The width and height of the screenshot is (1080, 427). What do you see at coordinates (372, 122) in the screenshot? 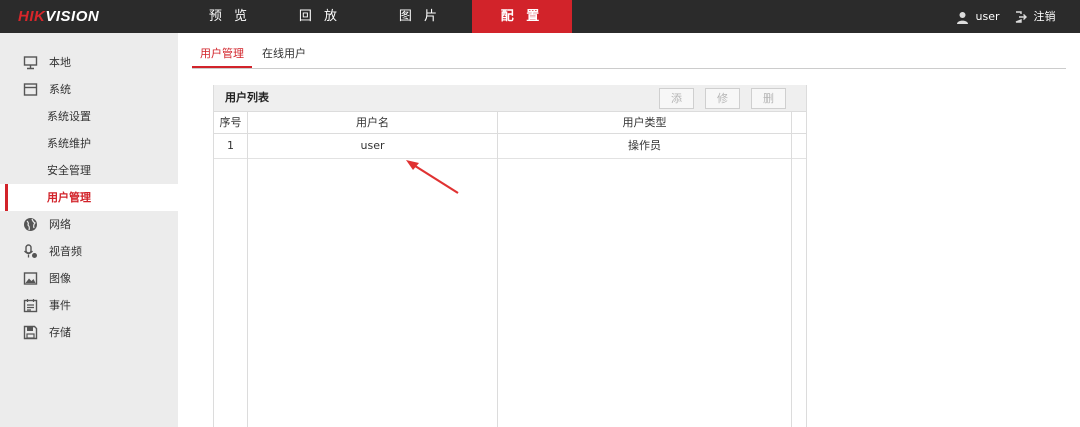
I see `column-header-username: 用户名` at bounding box center [372, 122].